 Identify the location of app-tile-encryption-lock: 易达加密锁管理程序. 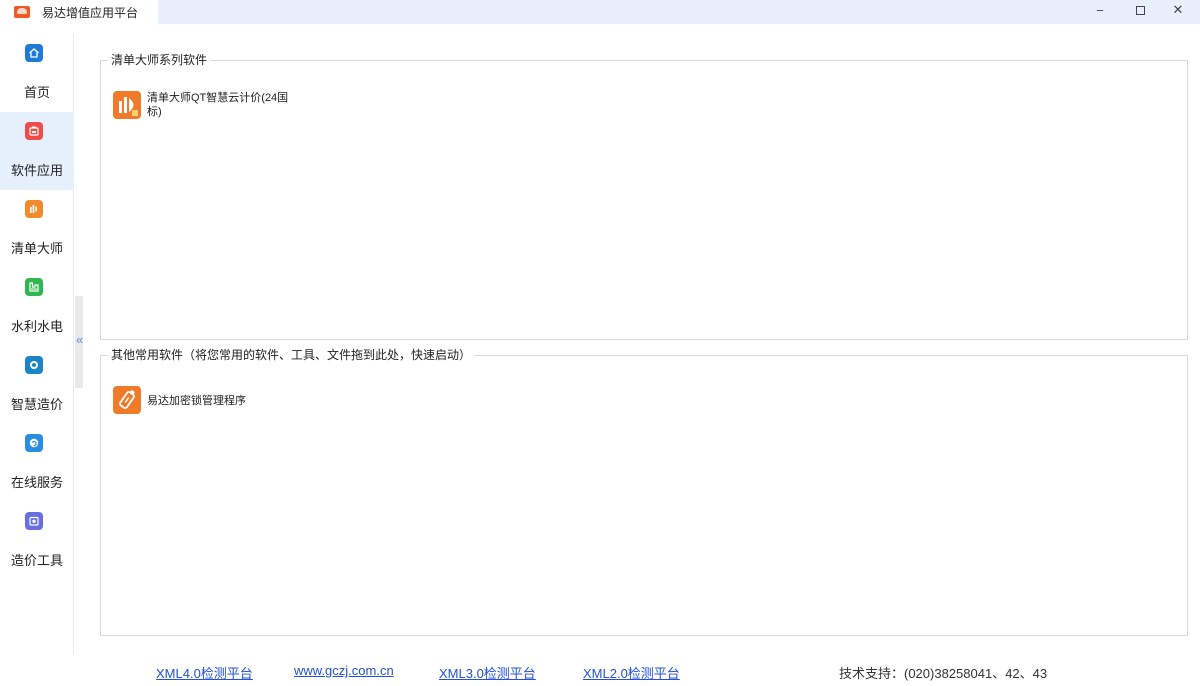
(205, 400).